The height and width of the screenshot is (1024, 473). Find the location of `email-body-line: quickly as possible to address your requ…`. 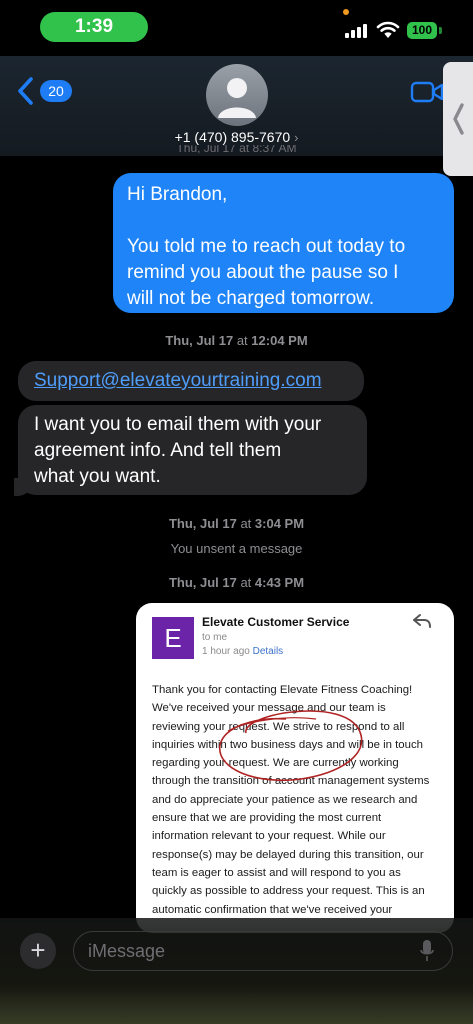

email-body-line: quickly as possible to address your requ… is located at coordinates (288, 891).